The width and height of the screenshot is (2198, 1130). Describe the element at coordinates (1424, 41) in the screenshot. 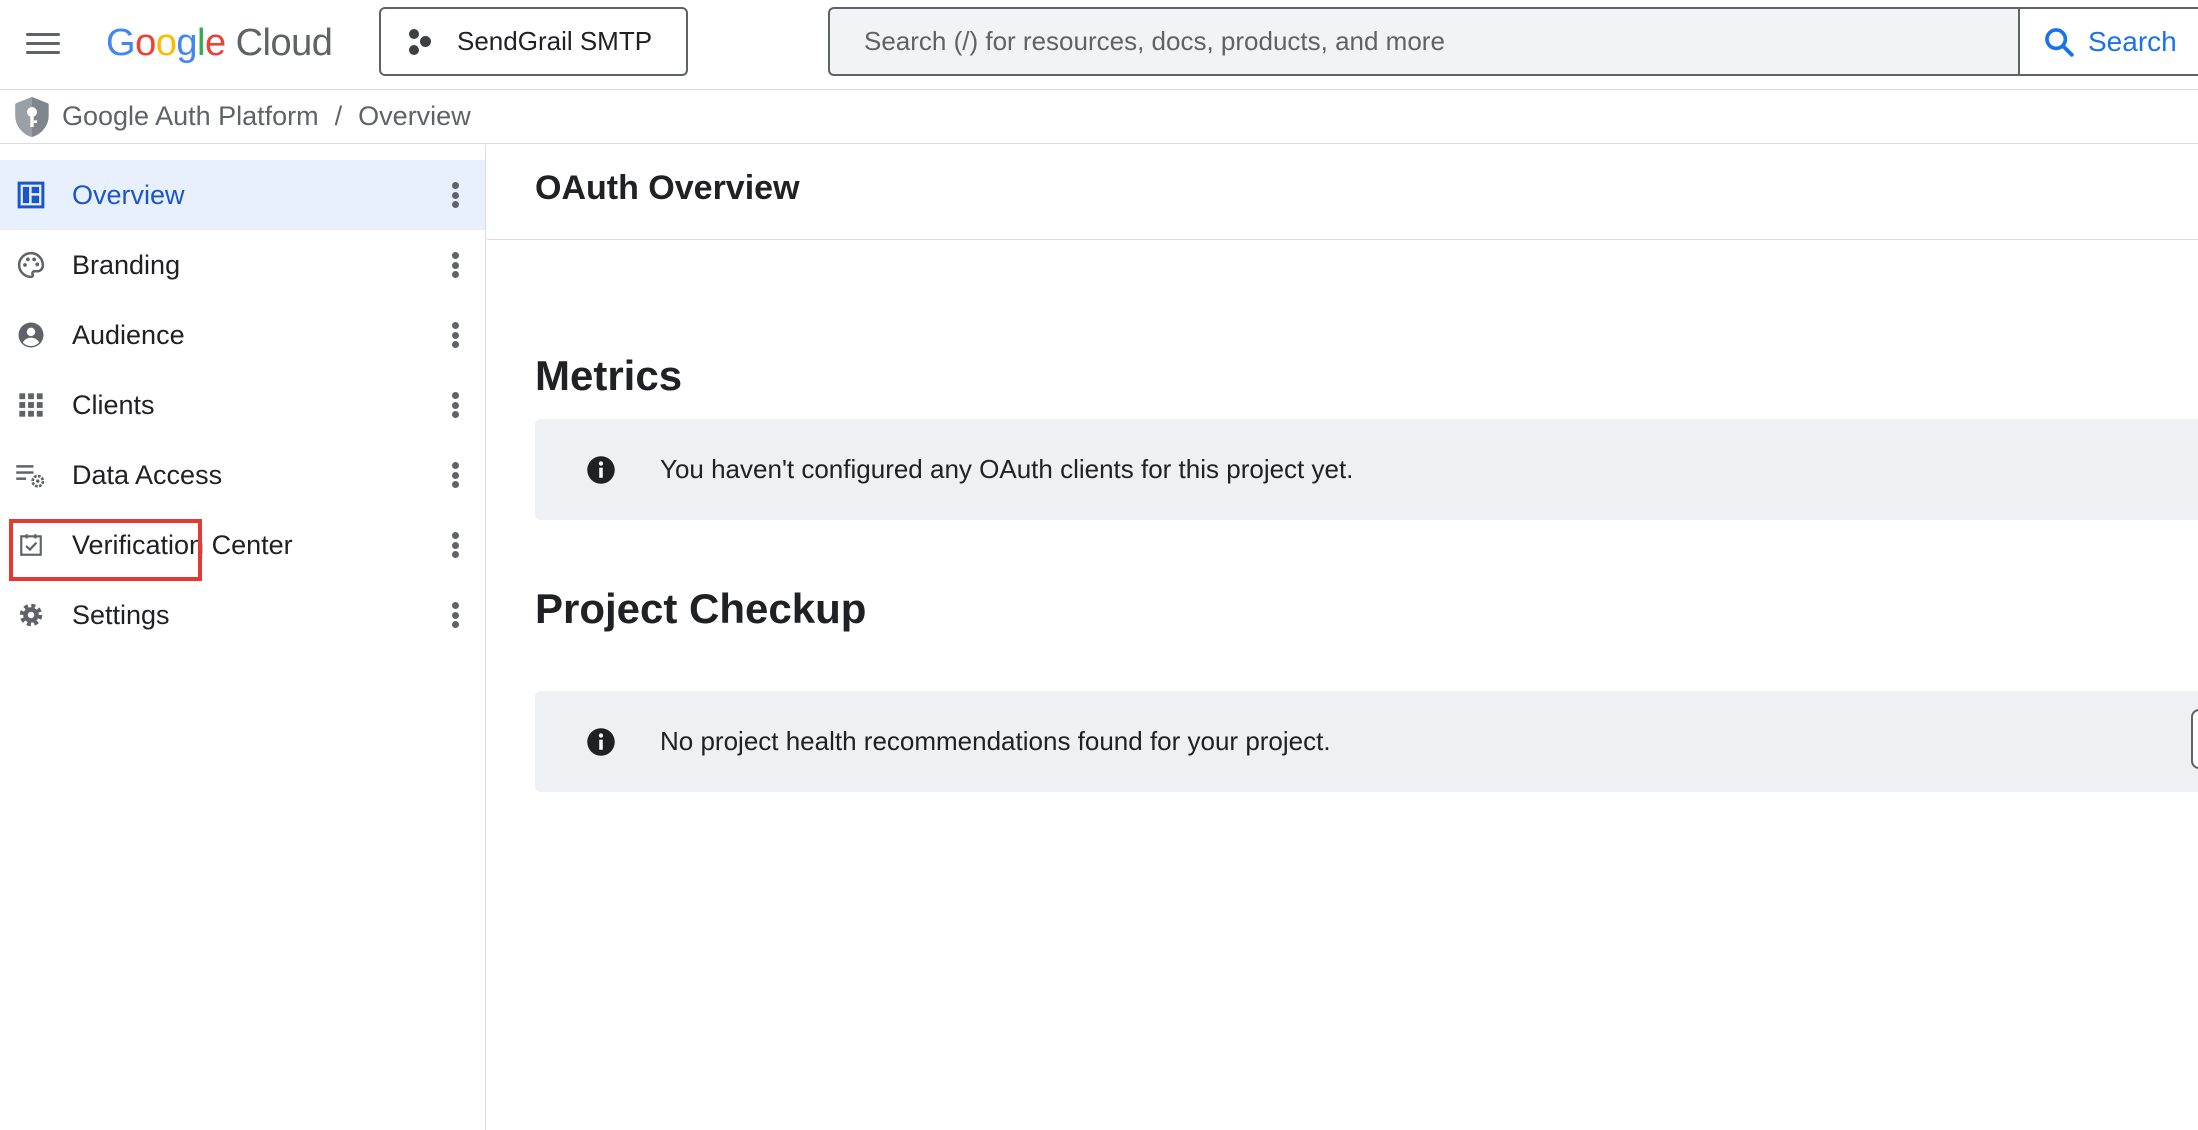

I see `search-input` at that location.